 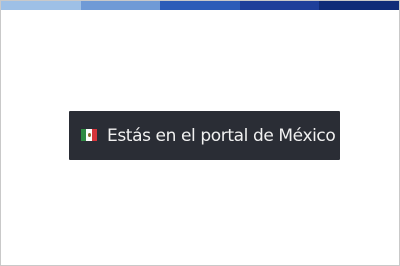 I want to click on flag-stripe-white, so click(x=89, y=135).